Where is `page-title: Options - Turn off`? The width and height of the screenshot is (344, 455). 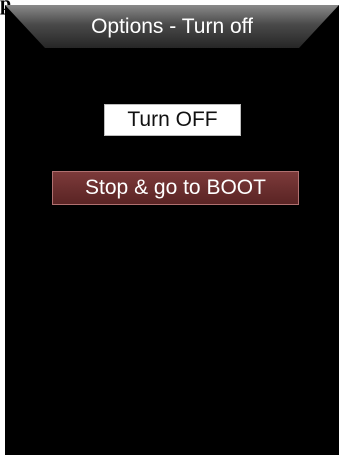 page-title: Options - Turn off is located at coordinates (172, 26).